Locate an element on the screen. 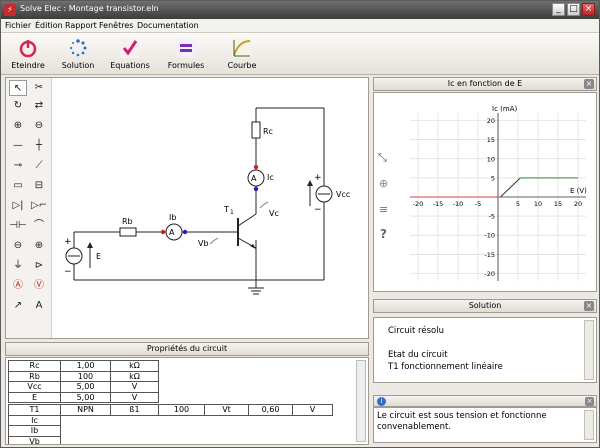  vb-label: Vb is located at coordinates (203, 243).